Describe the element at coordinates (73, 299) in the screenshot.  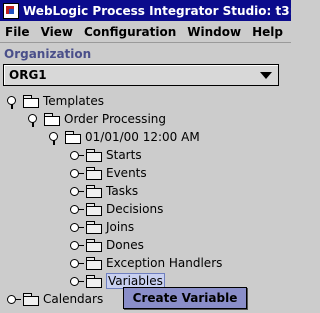
I see `tree-node-label: Calendars` at that location.